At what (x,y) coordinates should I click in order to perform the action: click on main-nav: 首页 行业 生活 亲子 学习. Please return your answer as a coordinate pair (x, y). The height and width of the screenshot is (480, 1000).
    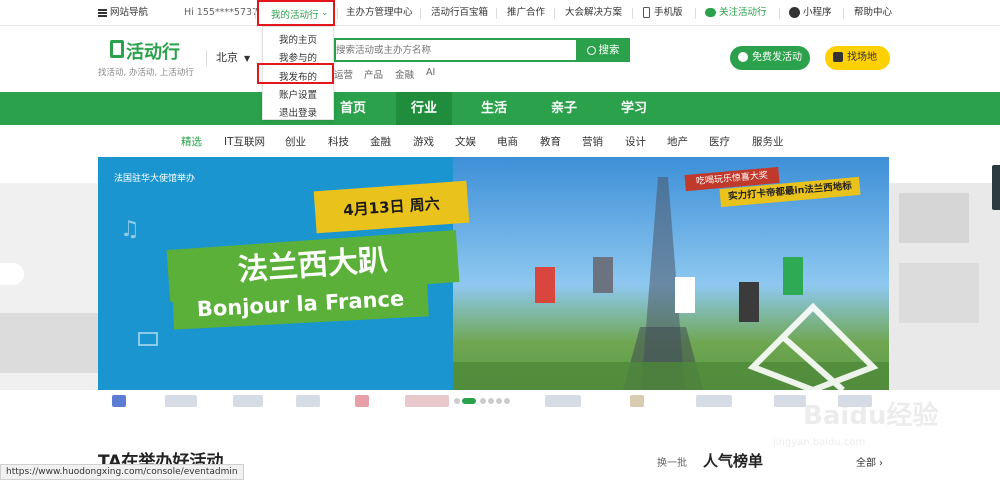
    Looking at the image, I should click on (500, 108).